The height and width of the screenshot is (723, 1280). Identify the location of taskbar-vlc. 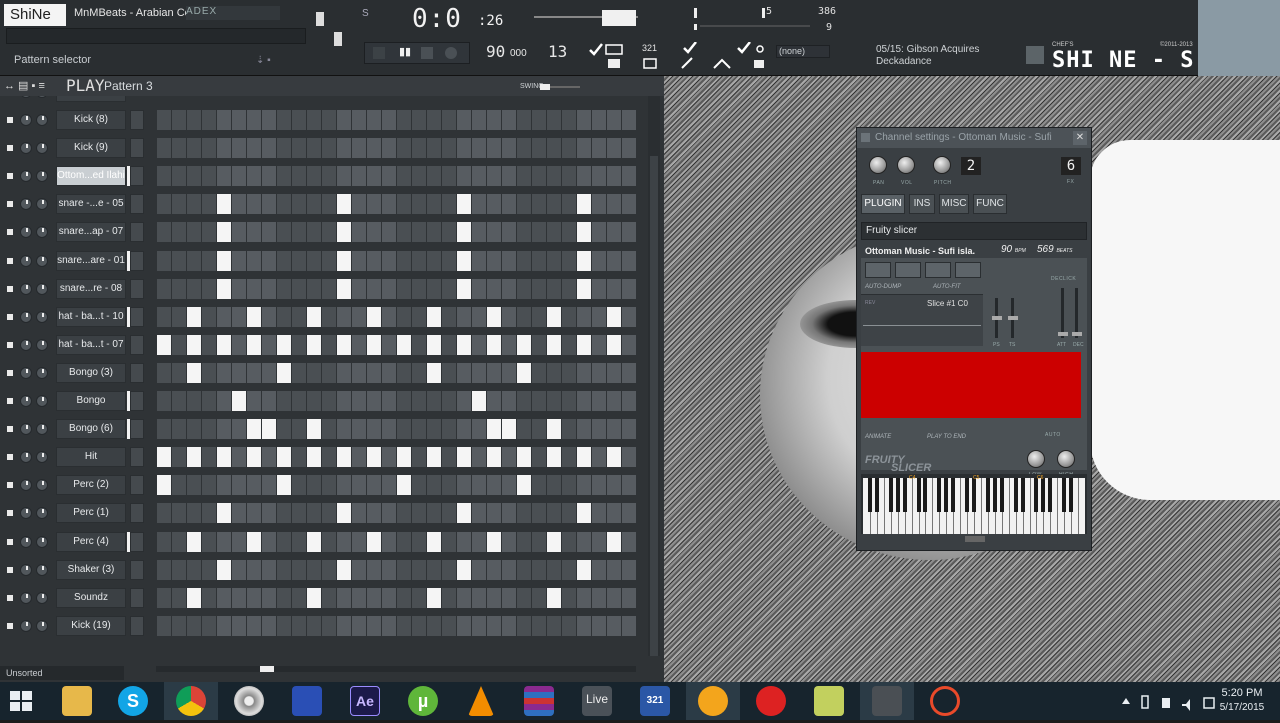
(481, 701).